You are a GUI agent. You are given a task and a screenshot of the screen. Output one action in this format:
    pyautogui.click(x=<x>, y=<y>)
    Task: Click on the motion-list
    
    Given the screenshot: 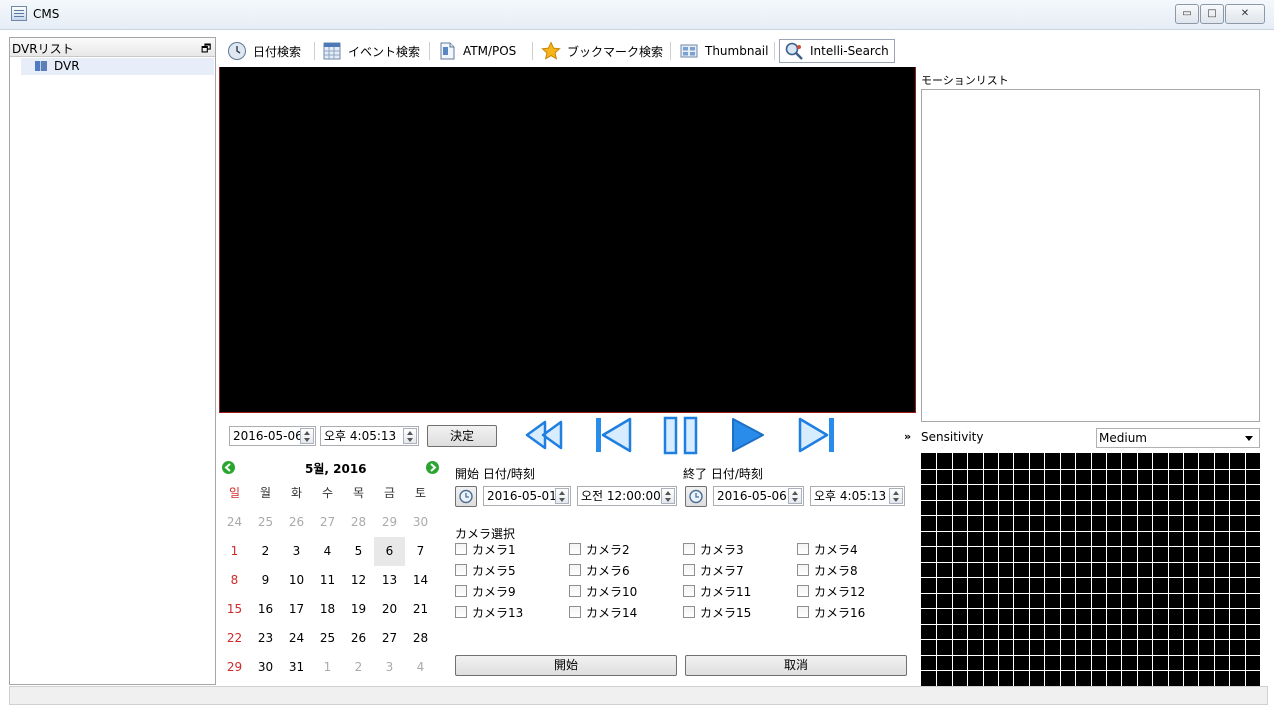 What is the action you would take?
    pyautogui.click(x=1090, y=255)
    